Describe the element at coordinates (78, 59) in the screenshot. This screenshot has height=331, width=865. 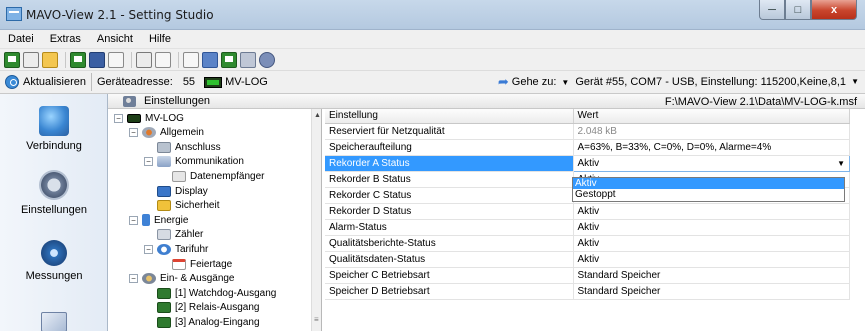
I see `device-icon` at that location.